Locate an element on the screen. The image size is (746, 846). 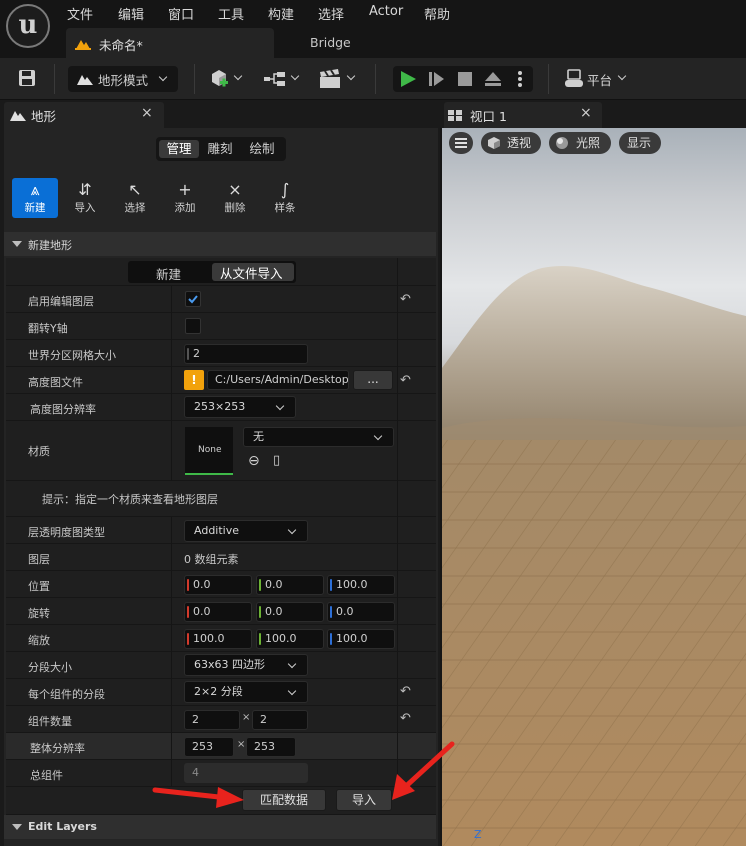
delete-tool-button: × 删除 is located at coordinates (235, 198).